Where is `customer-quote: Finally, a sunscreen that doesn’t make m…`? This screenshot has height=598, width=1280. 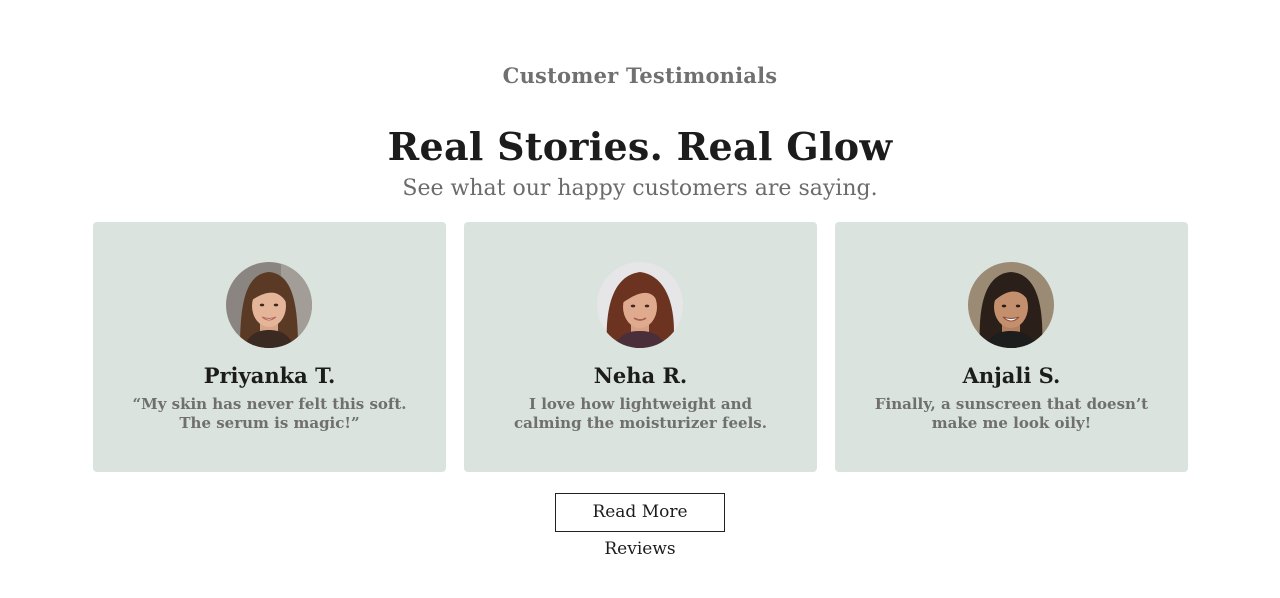 customer-quote: Finally, a sunscreen that doesn’t make m… is located at coordinates (1011, 413).